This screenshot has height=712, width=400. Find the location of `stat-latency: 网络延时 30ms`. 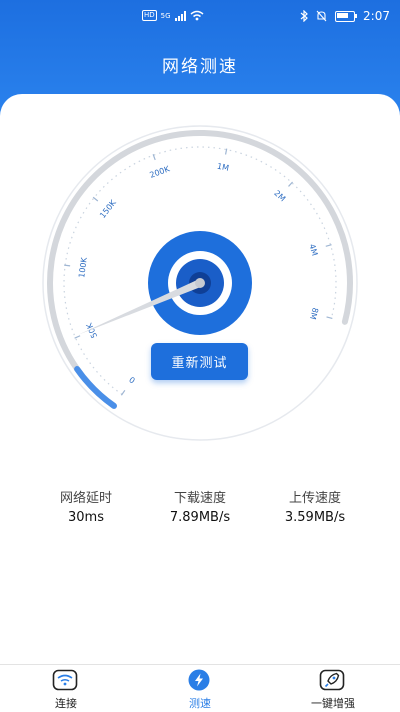

stat-latency: 网络延时 30ms is located at coordinates (86, 506).